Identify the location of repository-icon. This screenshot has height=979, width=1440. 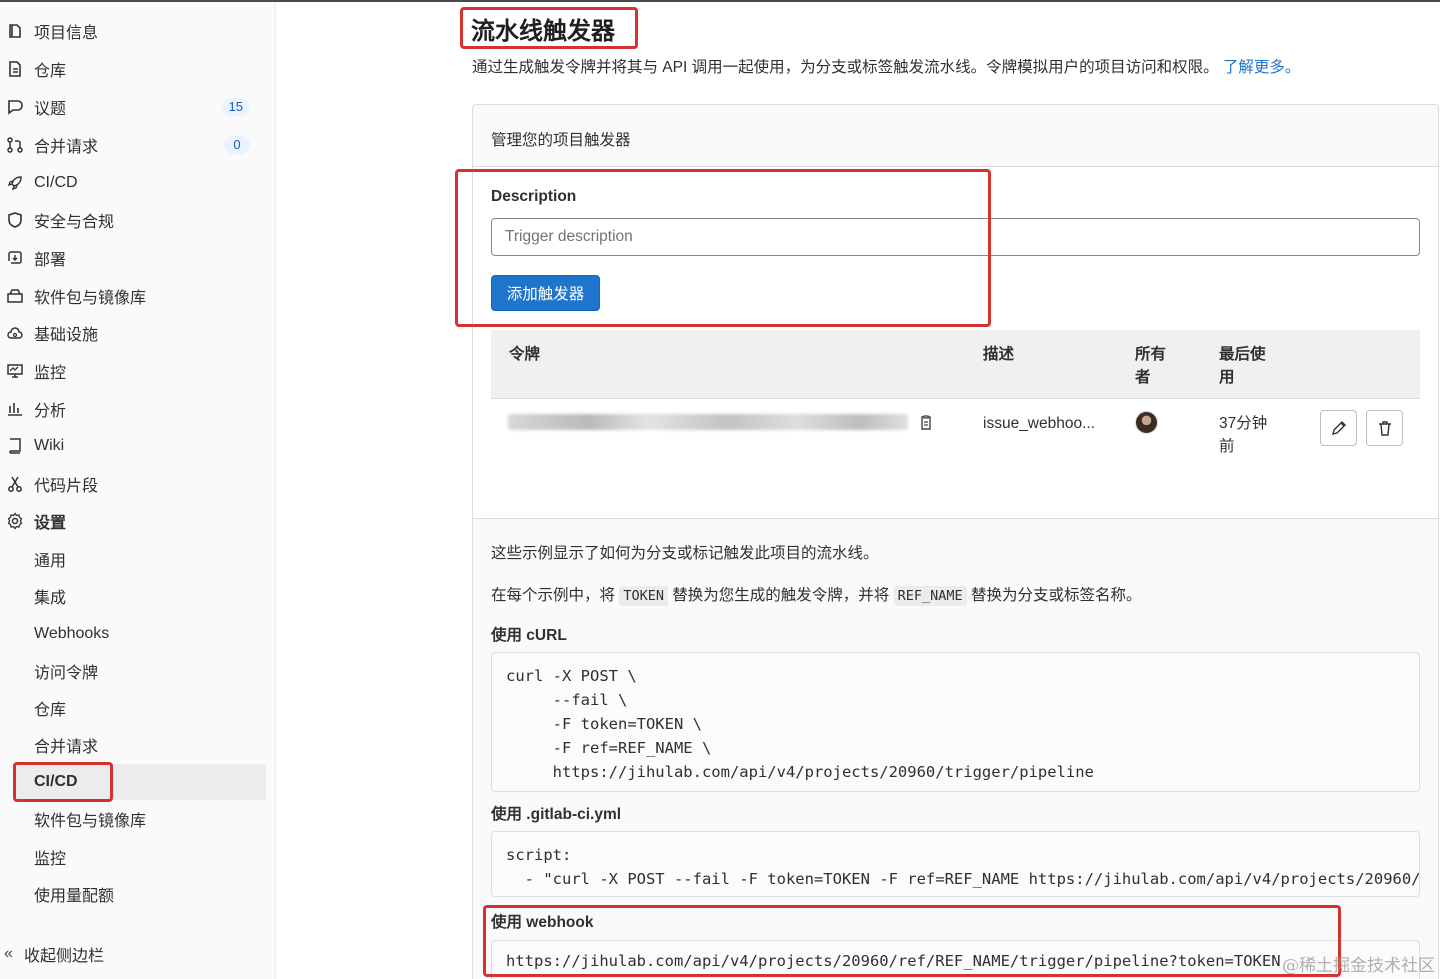
(15, 69).